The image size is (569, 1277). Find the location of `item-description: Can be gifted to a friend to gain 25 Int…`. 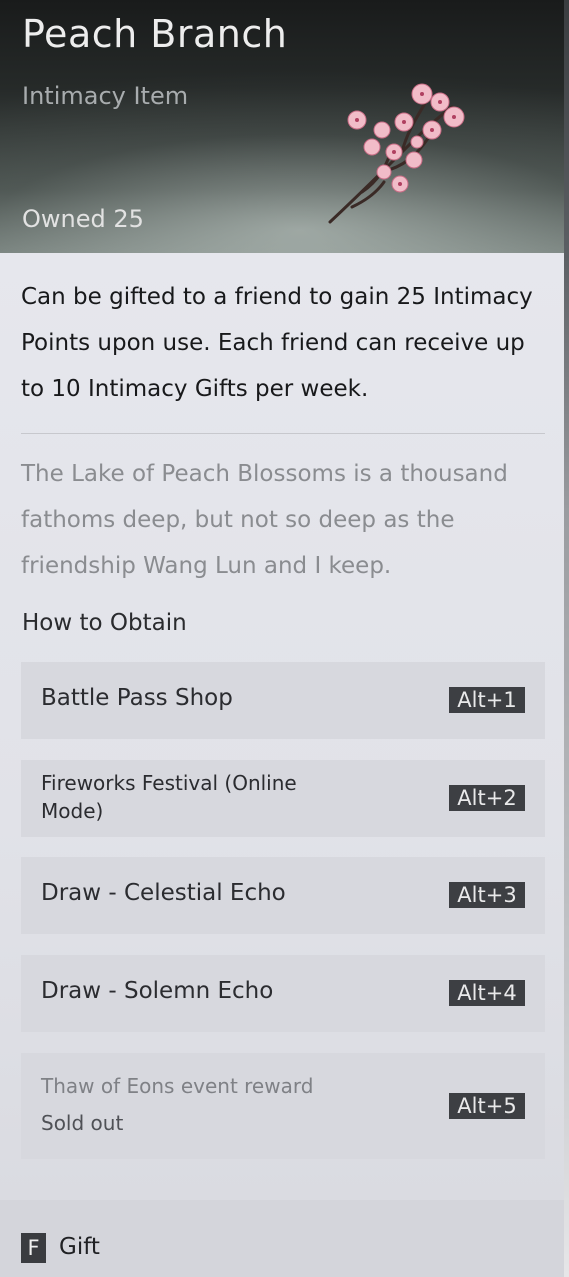

item-description: Can be gifted to a friend to gain 25 Int… is located at coordinates (277, 343).